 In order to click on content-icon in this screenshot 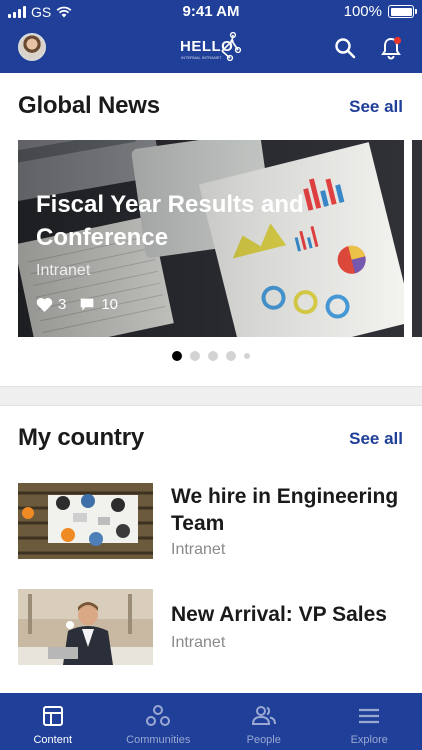, I will do `click(52, 716)`.